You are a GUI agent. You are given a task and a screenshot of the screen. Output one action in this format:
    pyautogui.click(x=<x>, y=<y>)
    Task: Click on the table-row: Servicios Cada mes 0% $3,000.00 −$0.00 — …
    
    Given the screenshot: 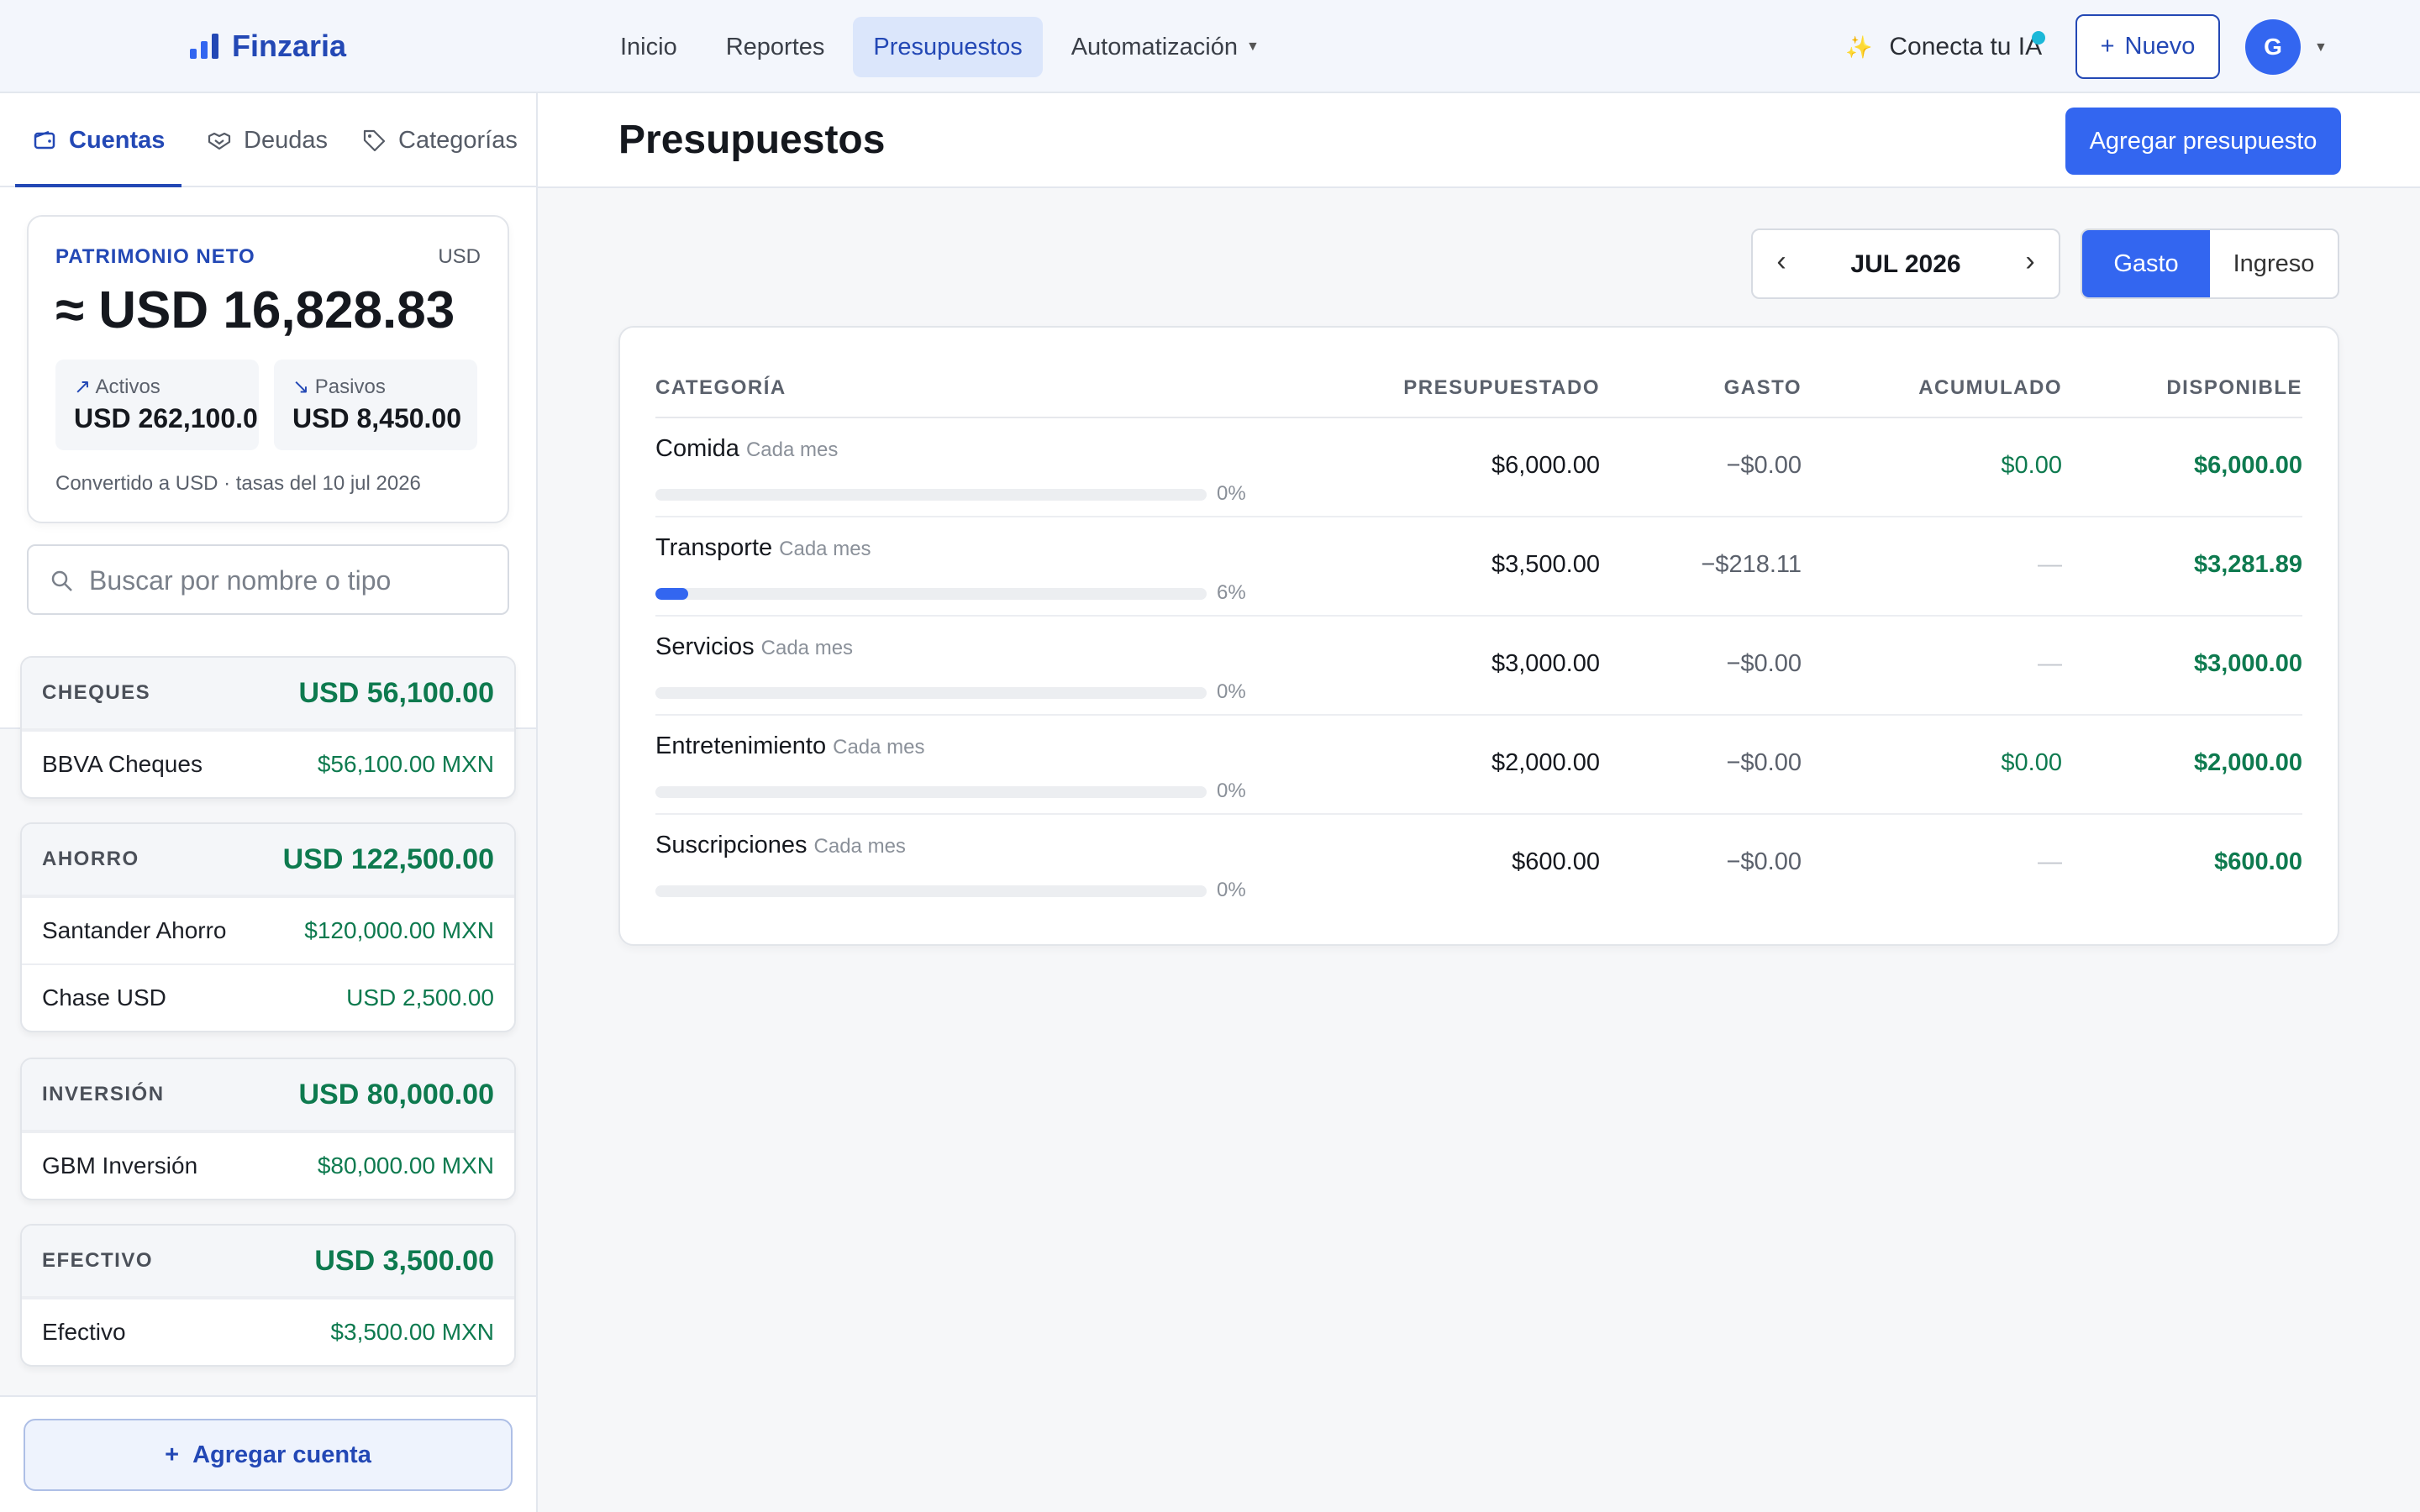 What is the action you would take?
    pyautogui.click(x=1478, y=666)
    